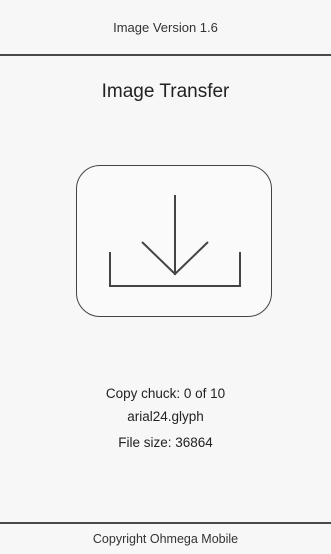  What do you see at coordinates (165, 91) in the screenshot?
I see `page-title: Image Transfer` at bounding box center [165, 91].